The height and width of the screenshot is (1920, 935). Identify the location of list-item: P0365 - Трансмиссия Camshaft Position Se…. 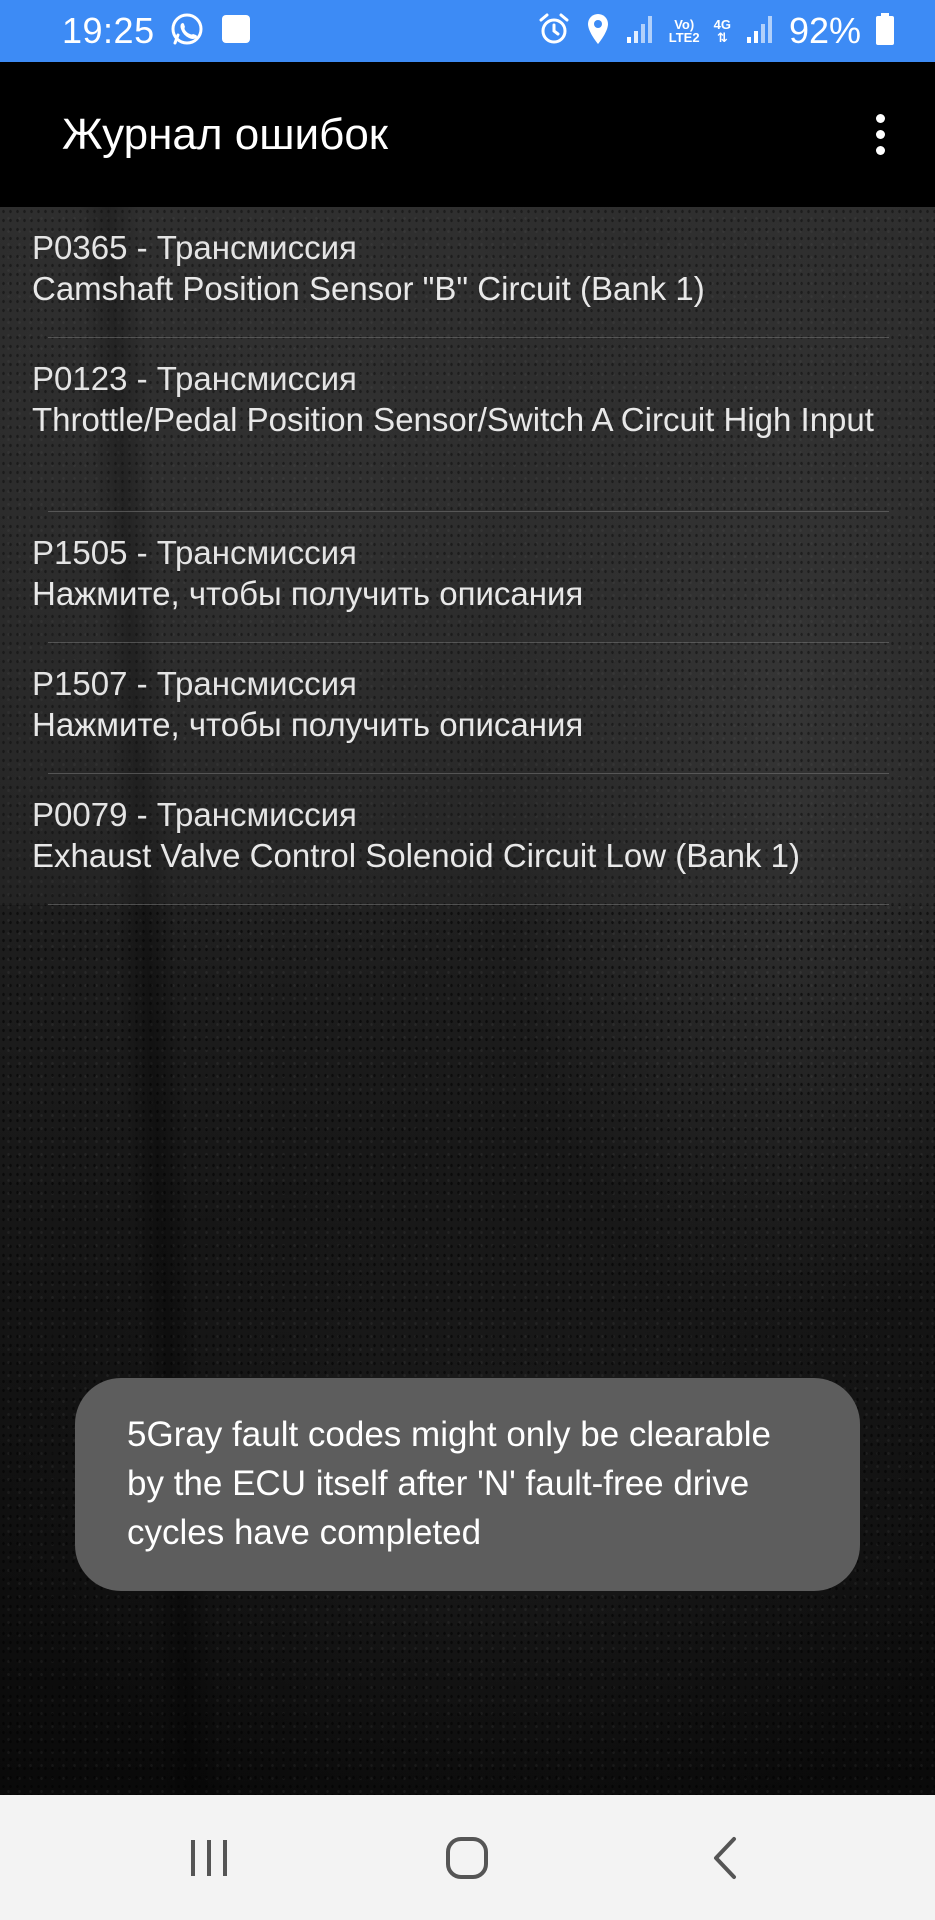
(467, 272).